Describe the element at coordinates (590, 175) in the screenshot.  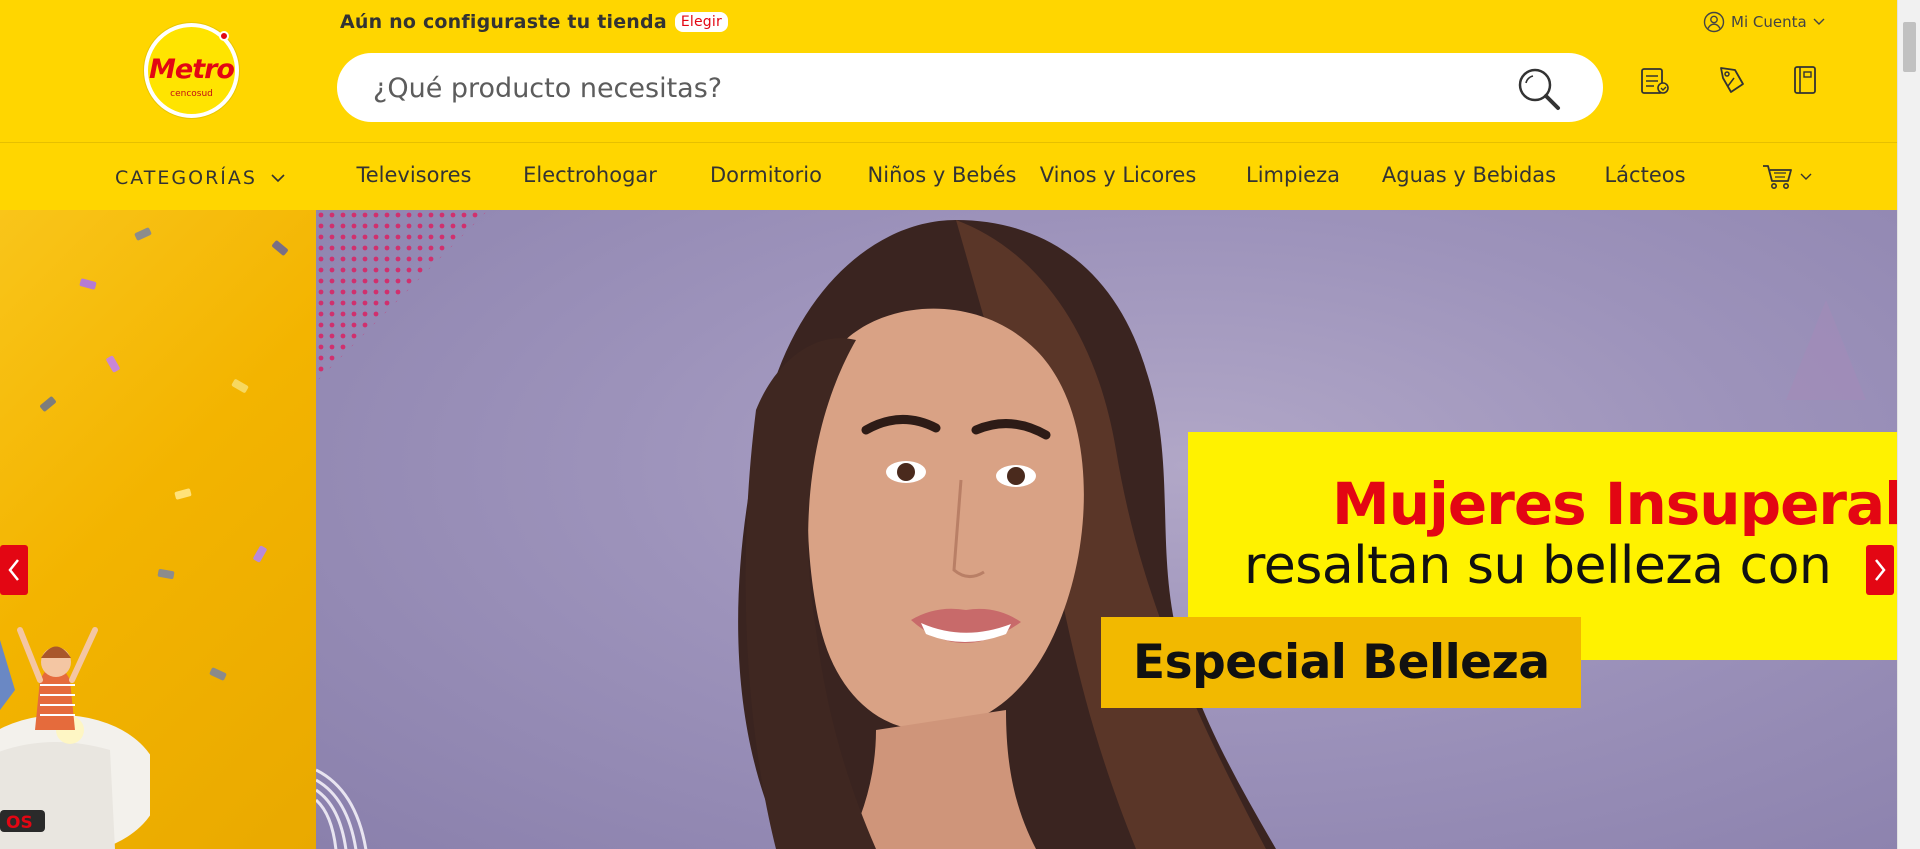
I see `nav-item-electrohogar: Electrohogar` at that location.